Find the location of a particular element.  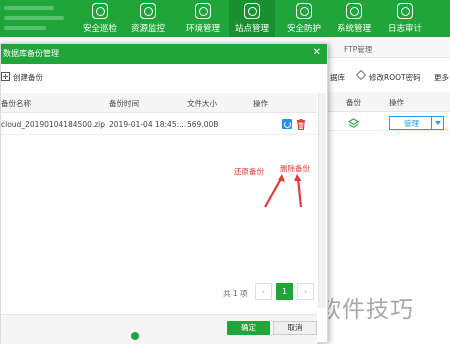

nav-item-resource-monitor: 资源监控 is located at coordinates (148, 18).